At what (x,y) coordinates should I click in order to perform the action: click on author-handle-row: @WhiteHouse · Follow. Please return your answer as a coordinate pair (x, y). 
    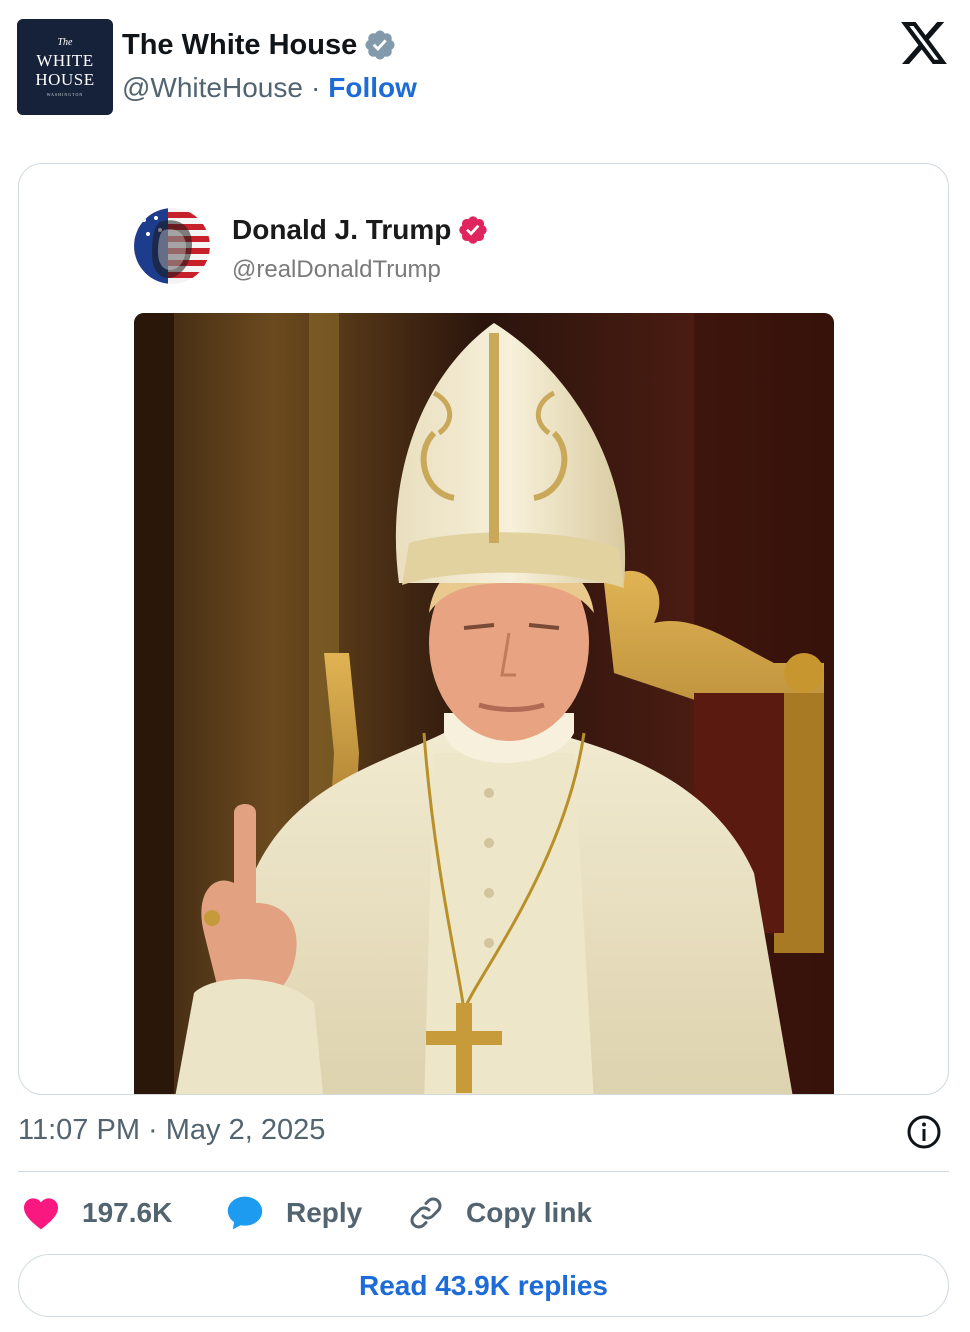
    Looking at the image, I should click on (269, 88).